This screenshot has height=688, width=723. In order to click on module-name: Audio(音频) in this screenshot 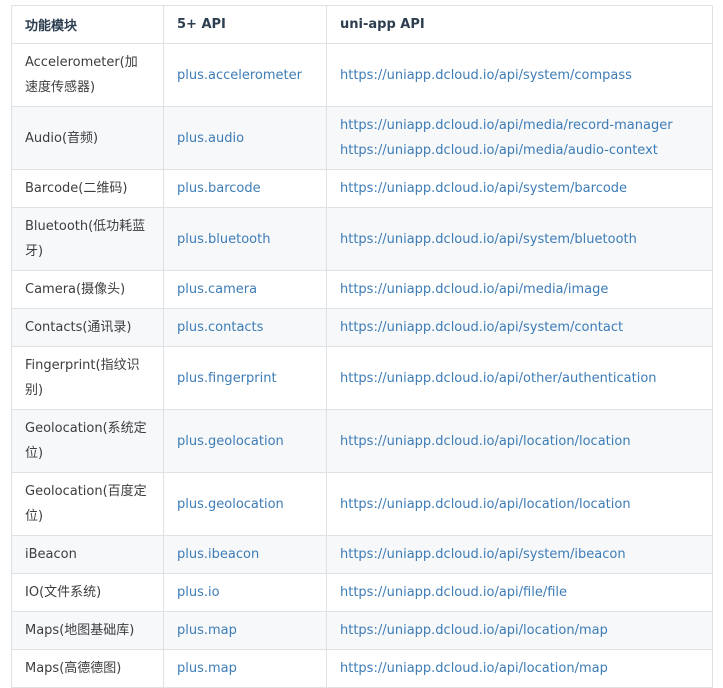, I will do `click(62, 138)`.